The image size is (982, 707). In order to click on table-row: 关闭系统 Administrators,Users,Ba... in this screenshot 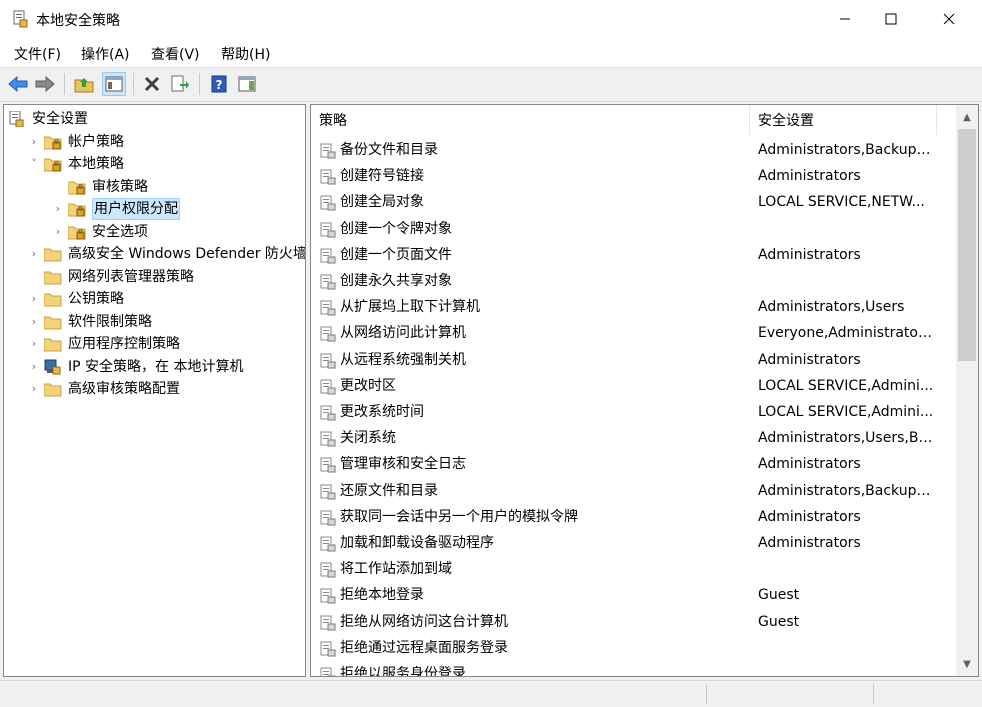, I will do `click(633, 438)`.